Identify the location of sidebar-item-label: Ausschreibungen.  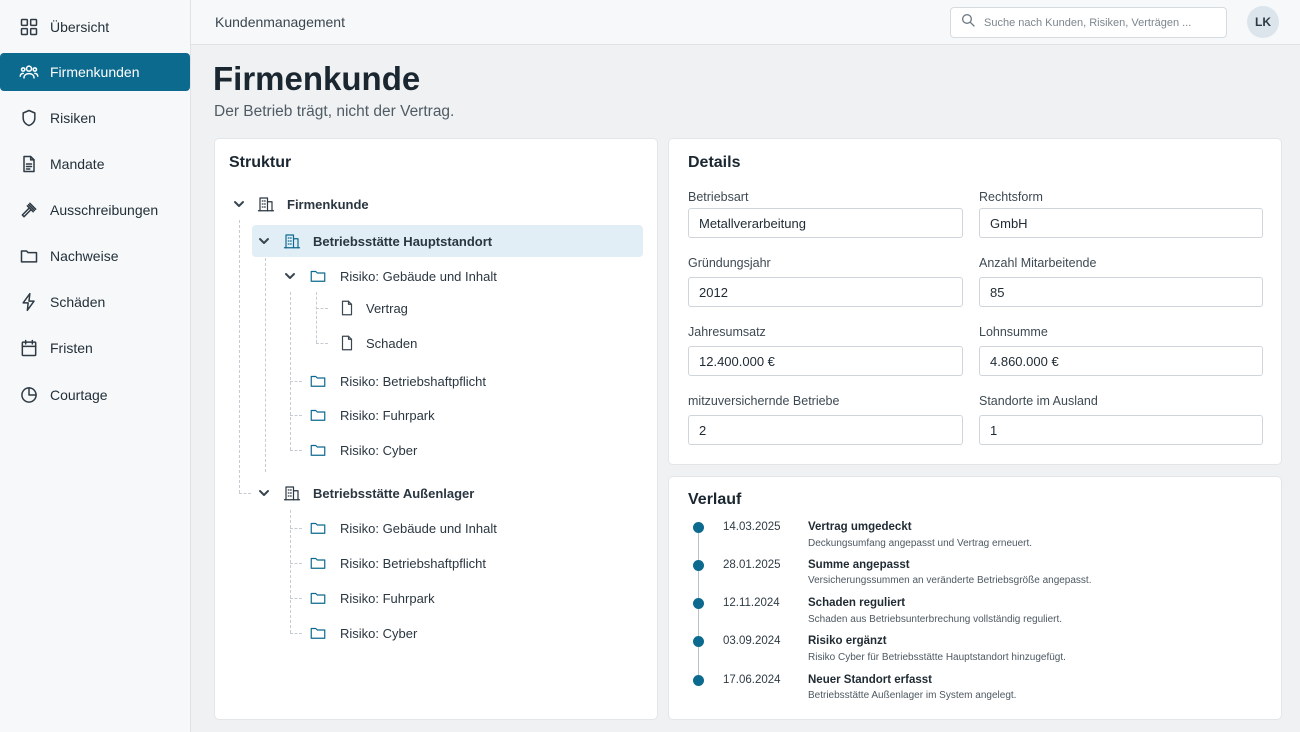
(104, 210).